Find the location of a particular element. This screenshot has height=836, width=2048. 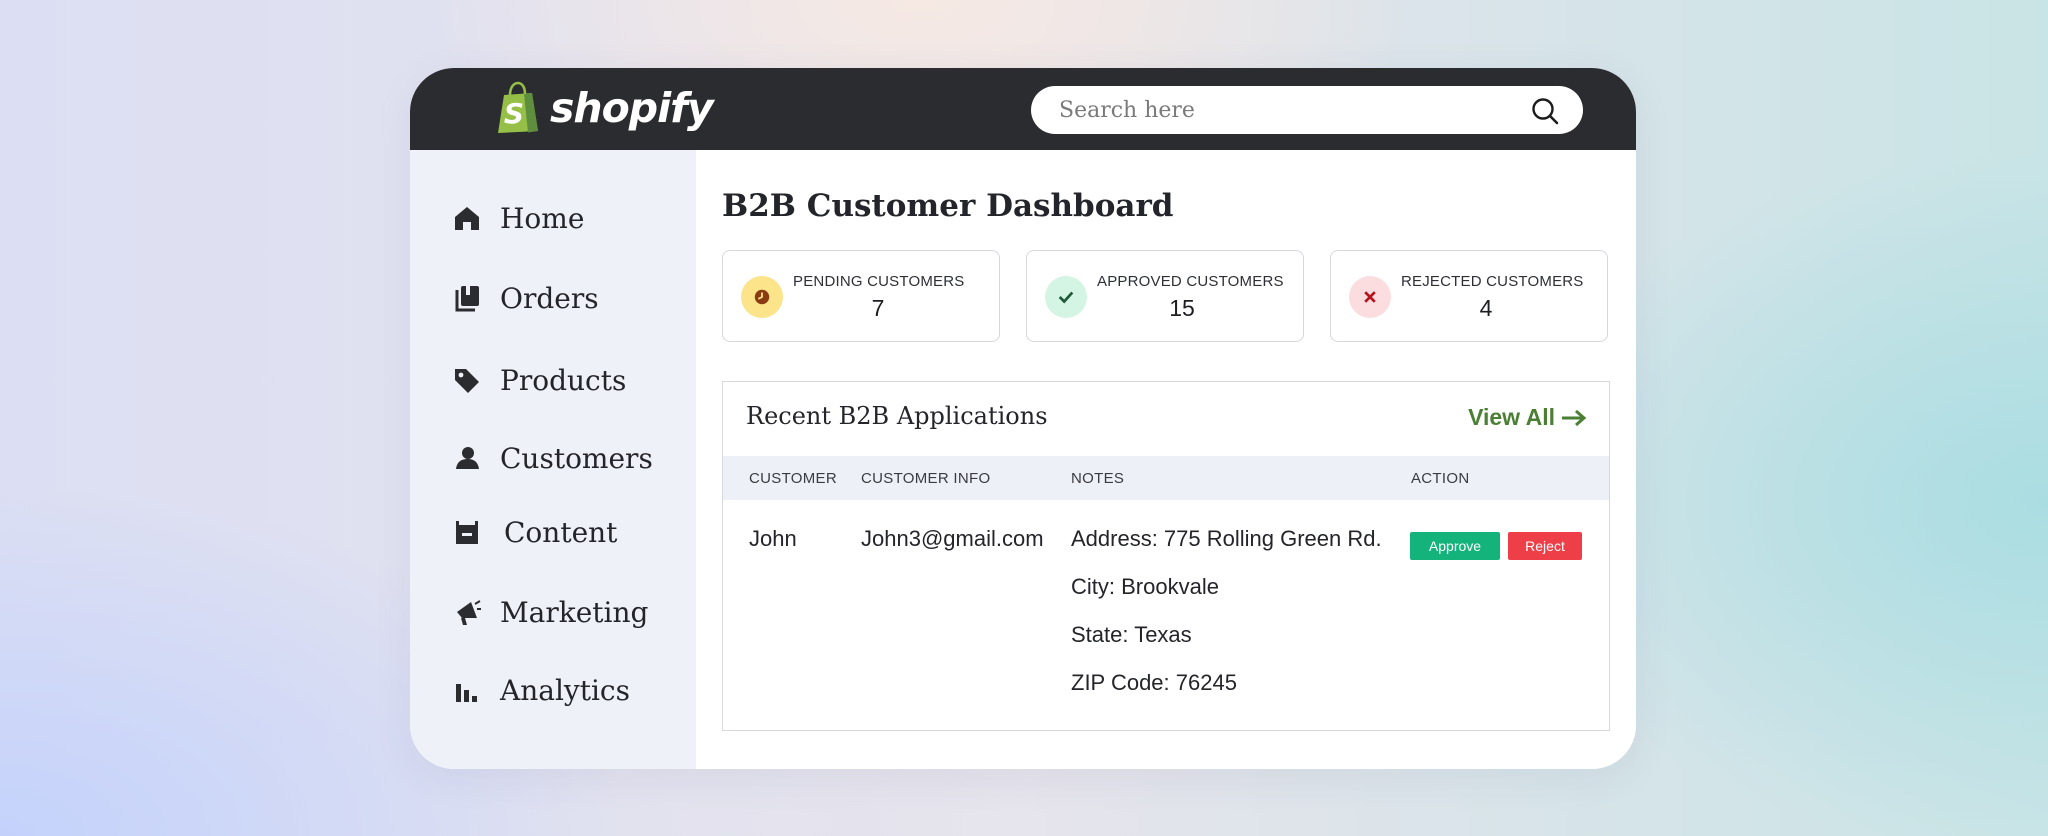

stat-label: PENDING CUSTOMERS is located at coordinates (879, 281).